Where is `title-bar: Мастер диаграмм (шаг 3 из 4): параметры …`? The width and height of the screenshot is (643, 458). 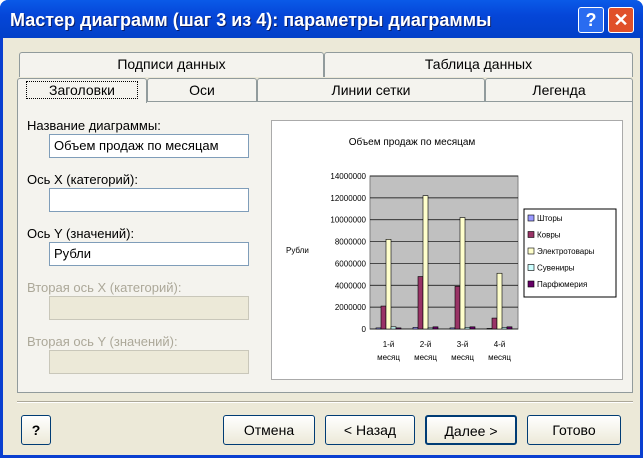 title-bar: Мастер диаграмм (шаг 3 из 4): параметры … is located at coordinates (321, 19).